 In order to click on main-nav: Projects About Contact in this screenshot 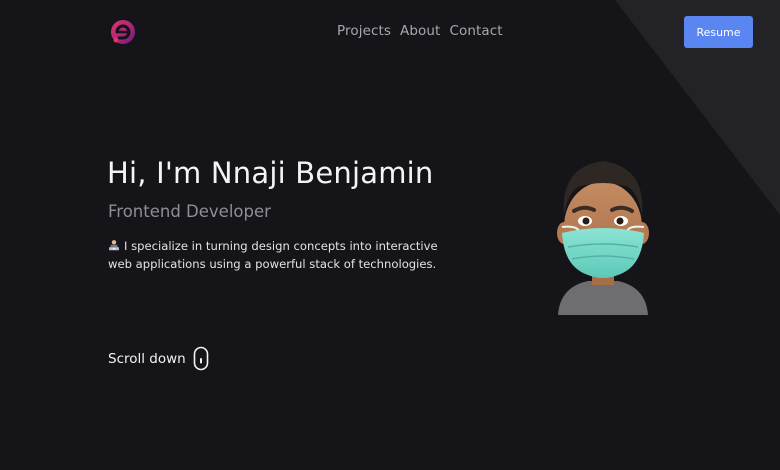, I will do `click(420, 31)`.